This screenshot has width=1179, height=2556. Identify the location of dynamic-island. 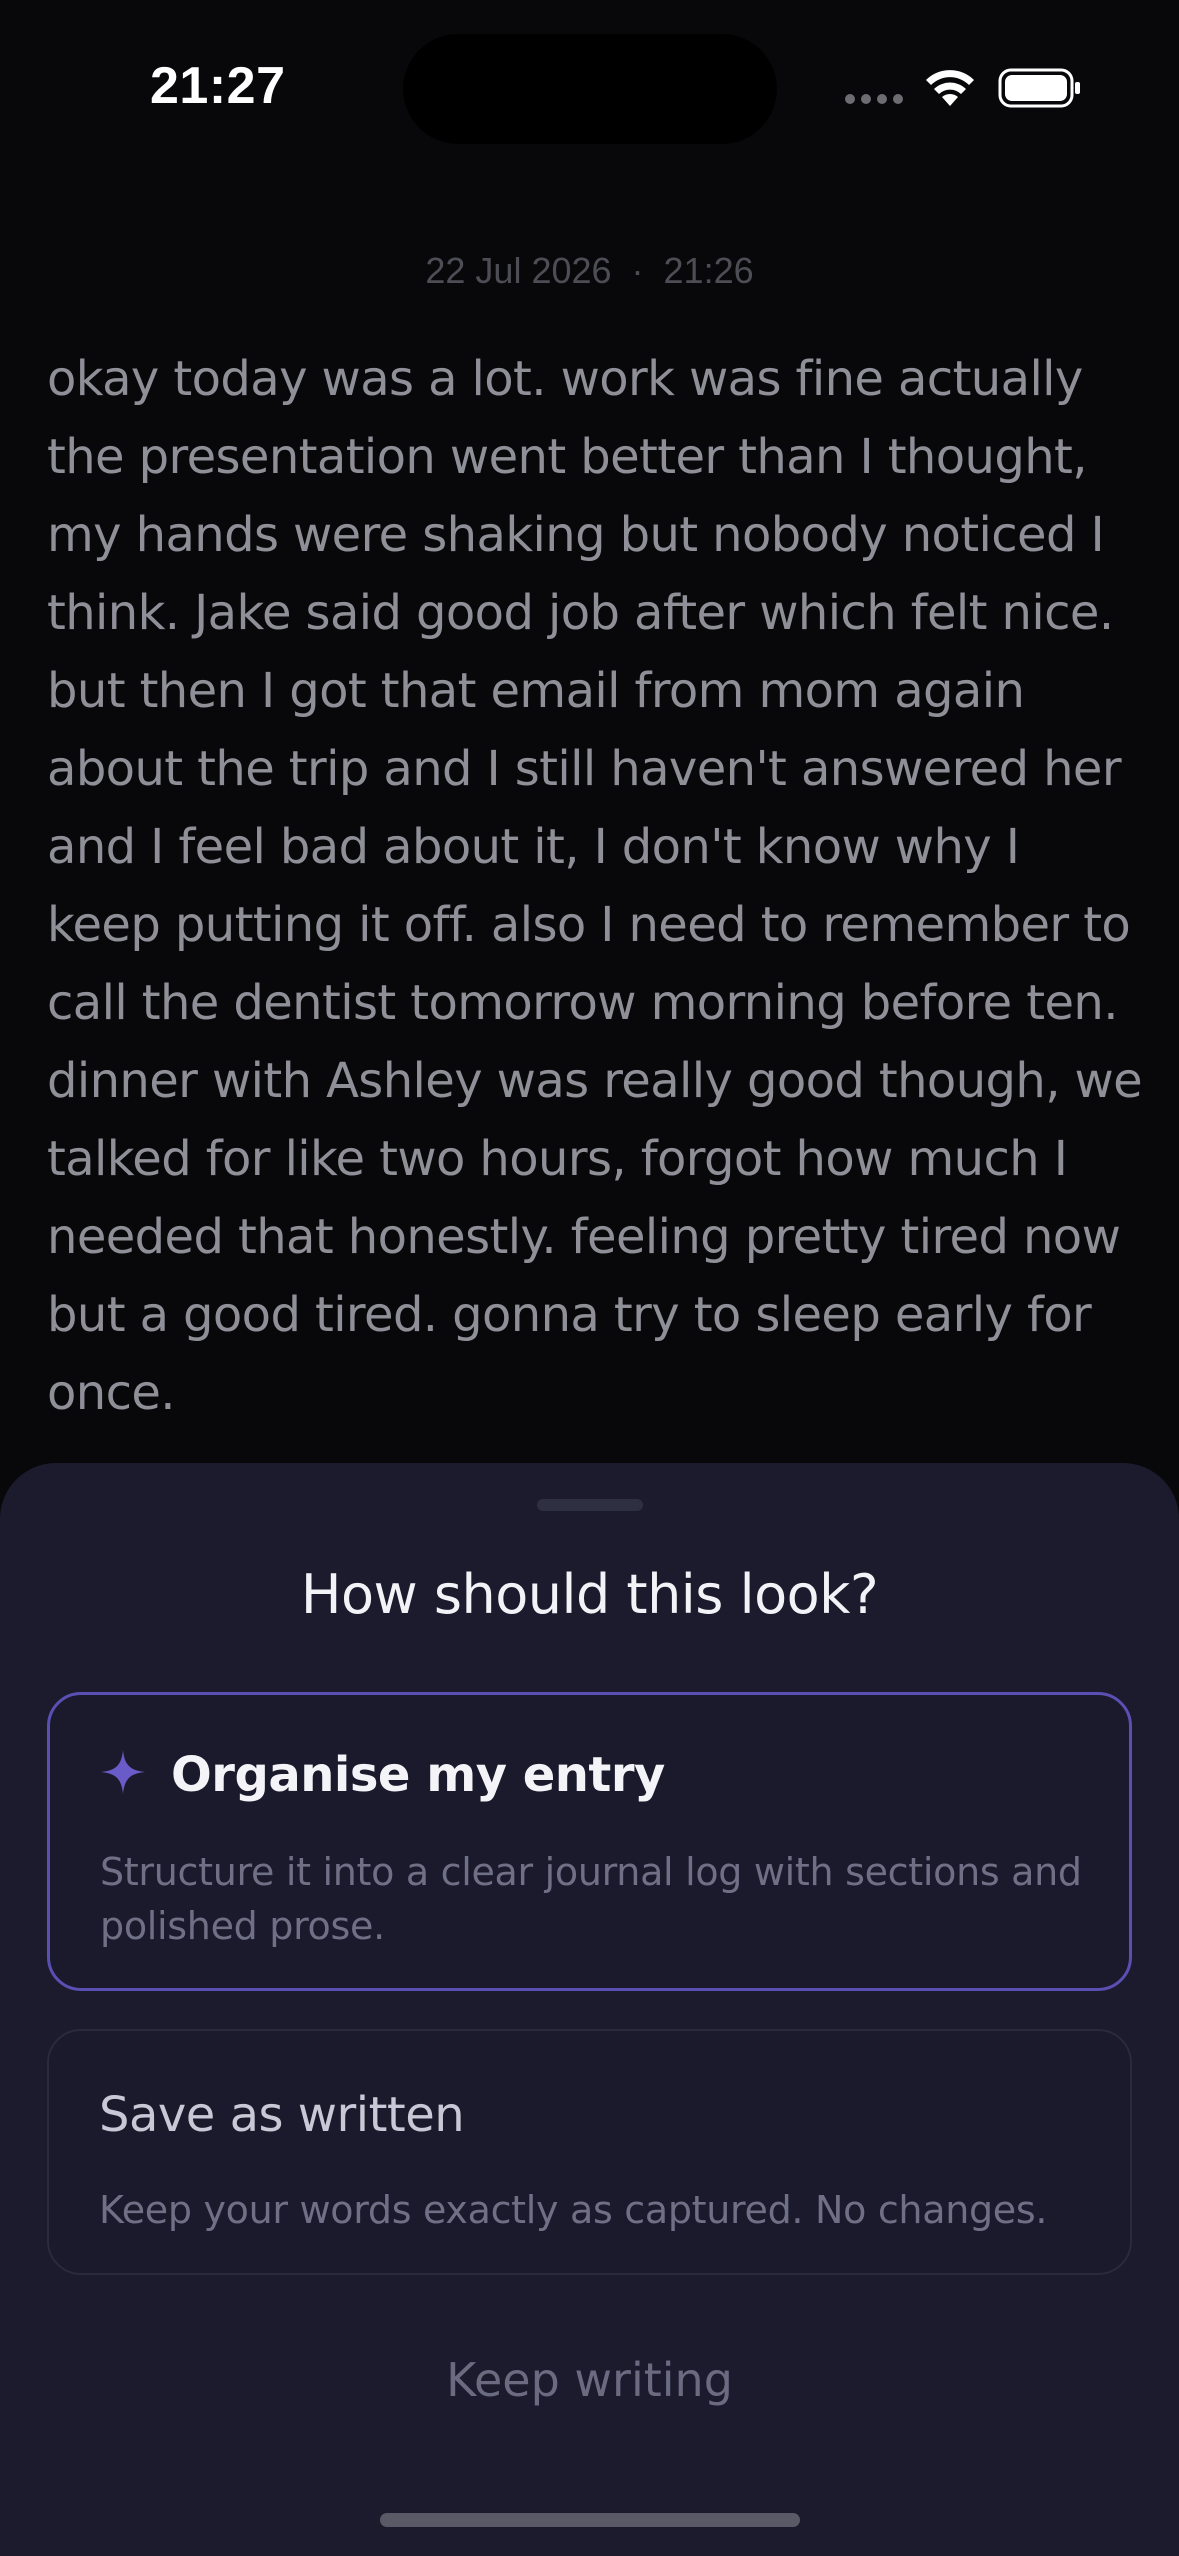
(590, 89).